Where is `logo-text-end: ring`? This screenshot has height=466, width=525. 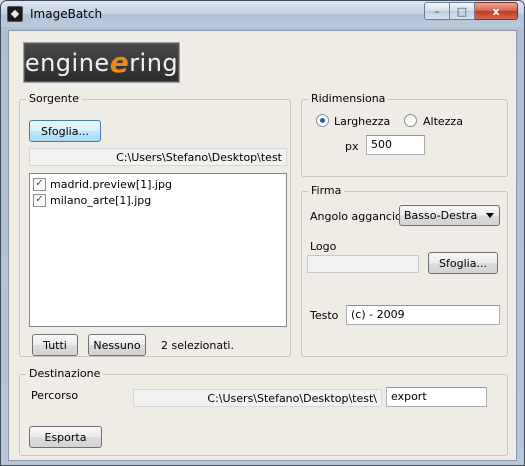
logo-text-end: ring is located at coordinates (154, 62).